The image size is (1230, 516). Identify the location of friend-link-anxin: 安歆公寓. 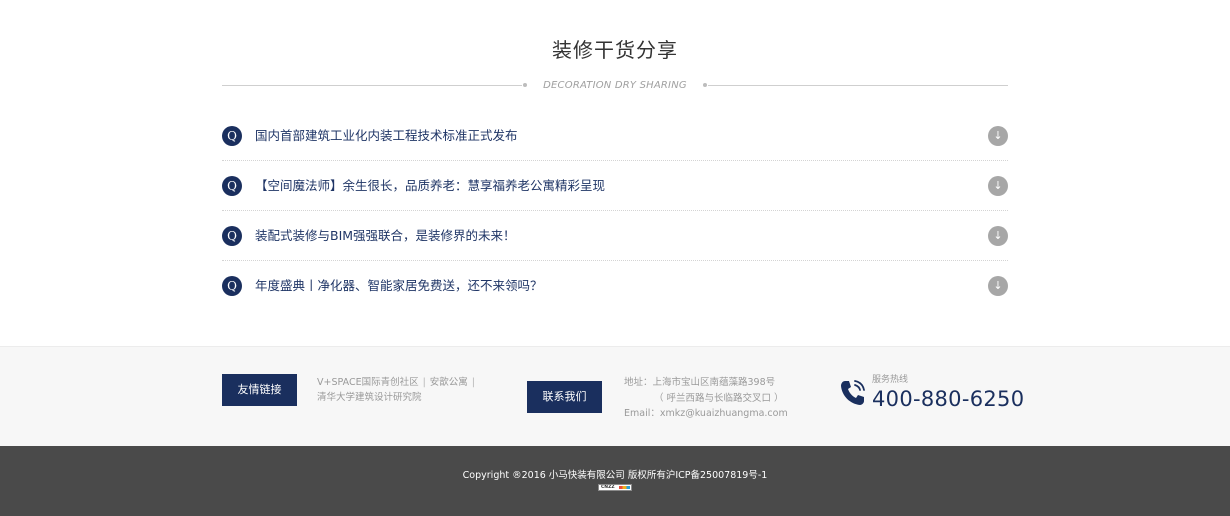
(449, 382).